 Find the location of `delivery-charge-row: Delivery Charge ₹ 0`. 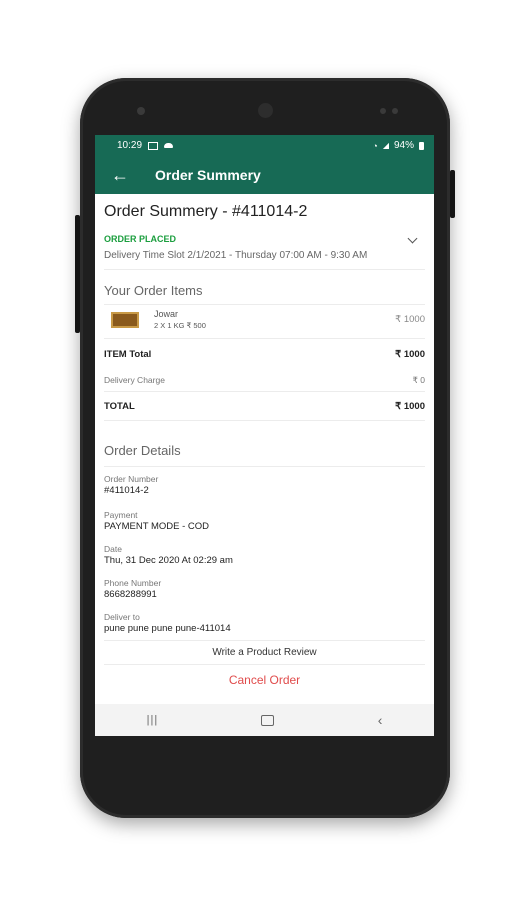

delivery-charge-row: Delivery Charge ₹ 0 is located at coordinates (264, 380).